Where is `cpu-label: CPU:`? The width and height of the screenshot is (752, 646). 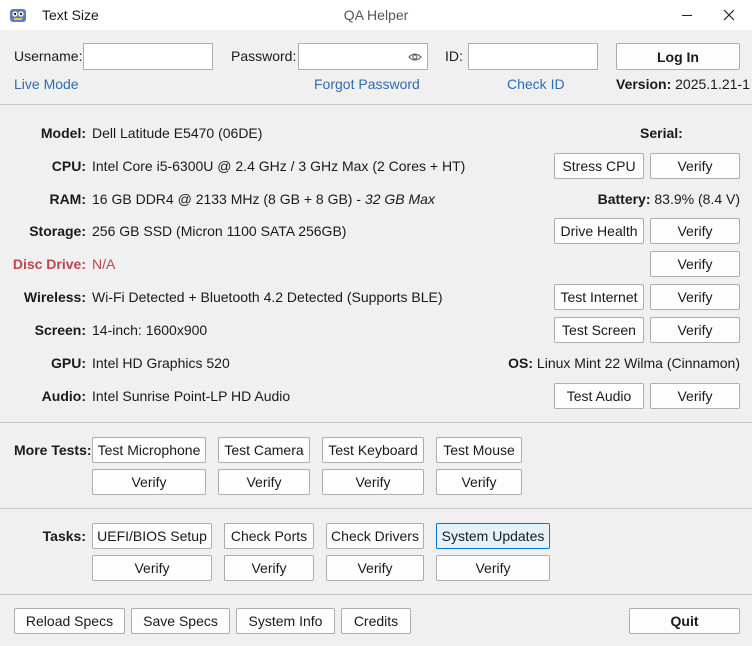
cpu-label: CPU: is located at coordinates (68, 166).